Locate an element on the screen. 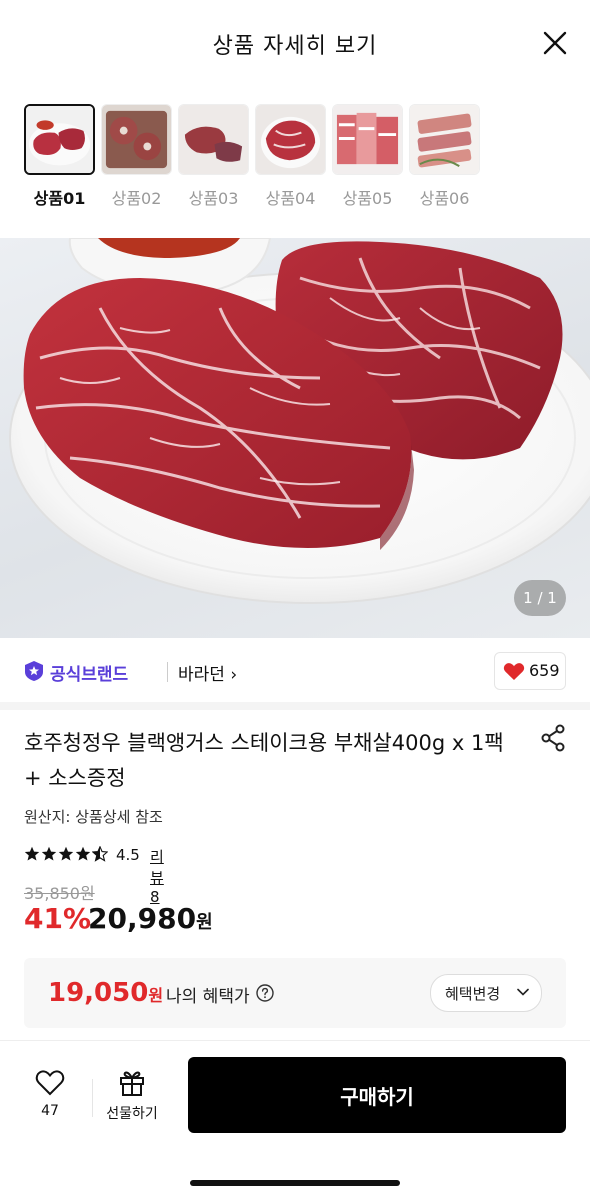 The image size is (590, 1201). wishlist-button: 47 is located at coordinates (50, 1094).